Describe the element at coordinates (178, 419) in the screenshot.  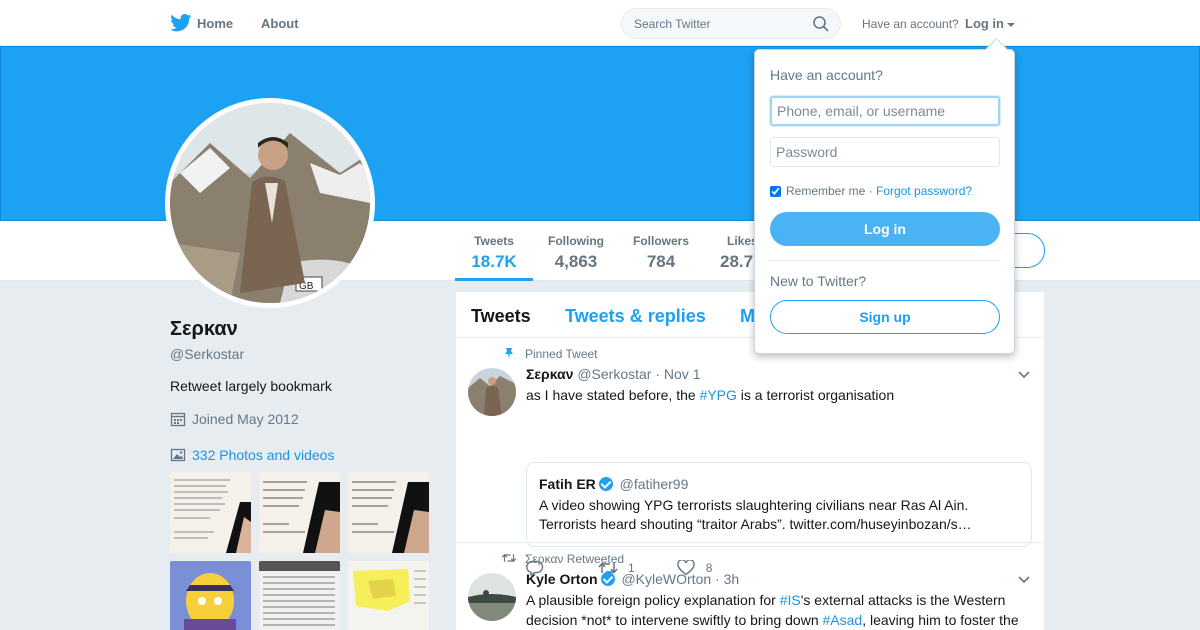
I see `calendar-icon` at that location.